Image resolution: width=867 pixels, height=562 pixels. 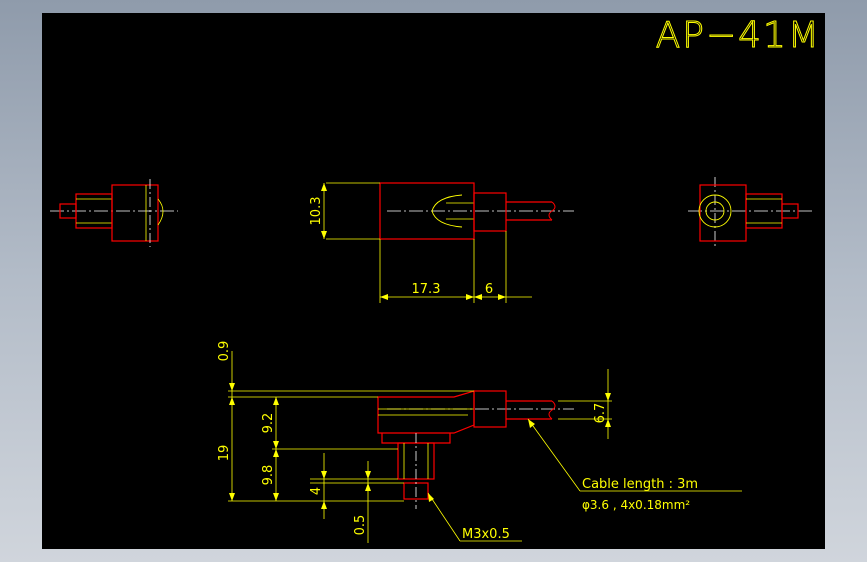 What do you see at coordinates (640, 484) in the screenshot?
I see `cable-length-note: Cable length : 3m` at bounding box center [640, 484].